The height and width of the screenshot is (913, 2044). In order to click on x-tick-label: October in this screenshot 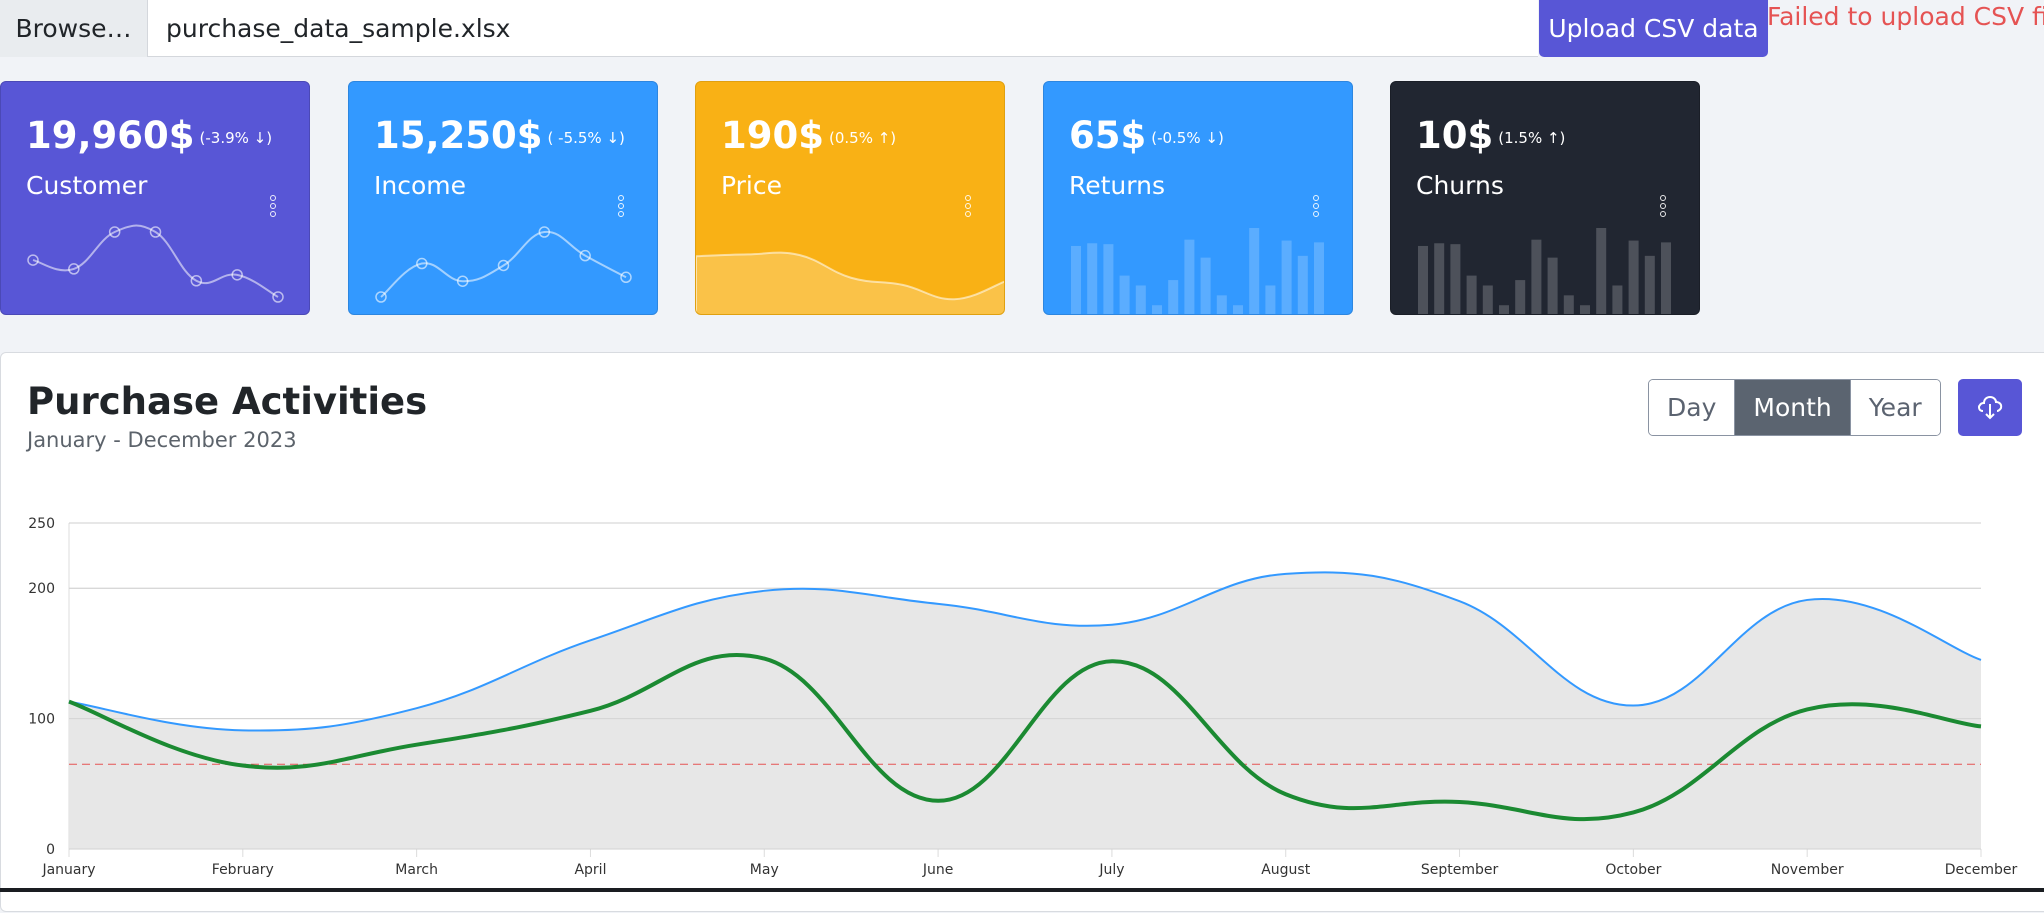, I will do `click(1633, 870)`.